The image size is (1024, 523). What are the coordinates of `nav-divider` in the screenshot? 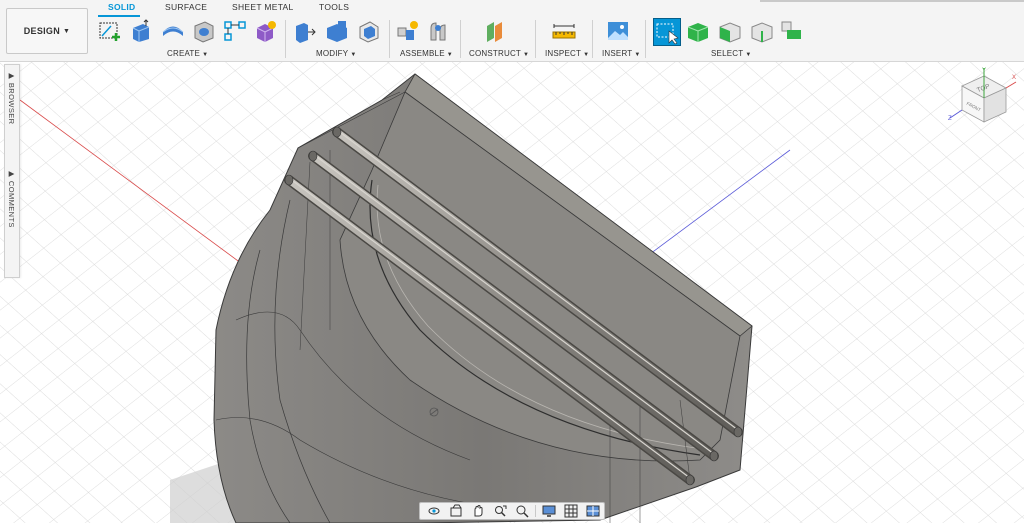 It's located at (535, 511).